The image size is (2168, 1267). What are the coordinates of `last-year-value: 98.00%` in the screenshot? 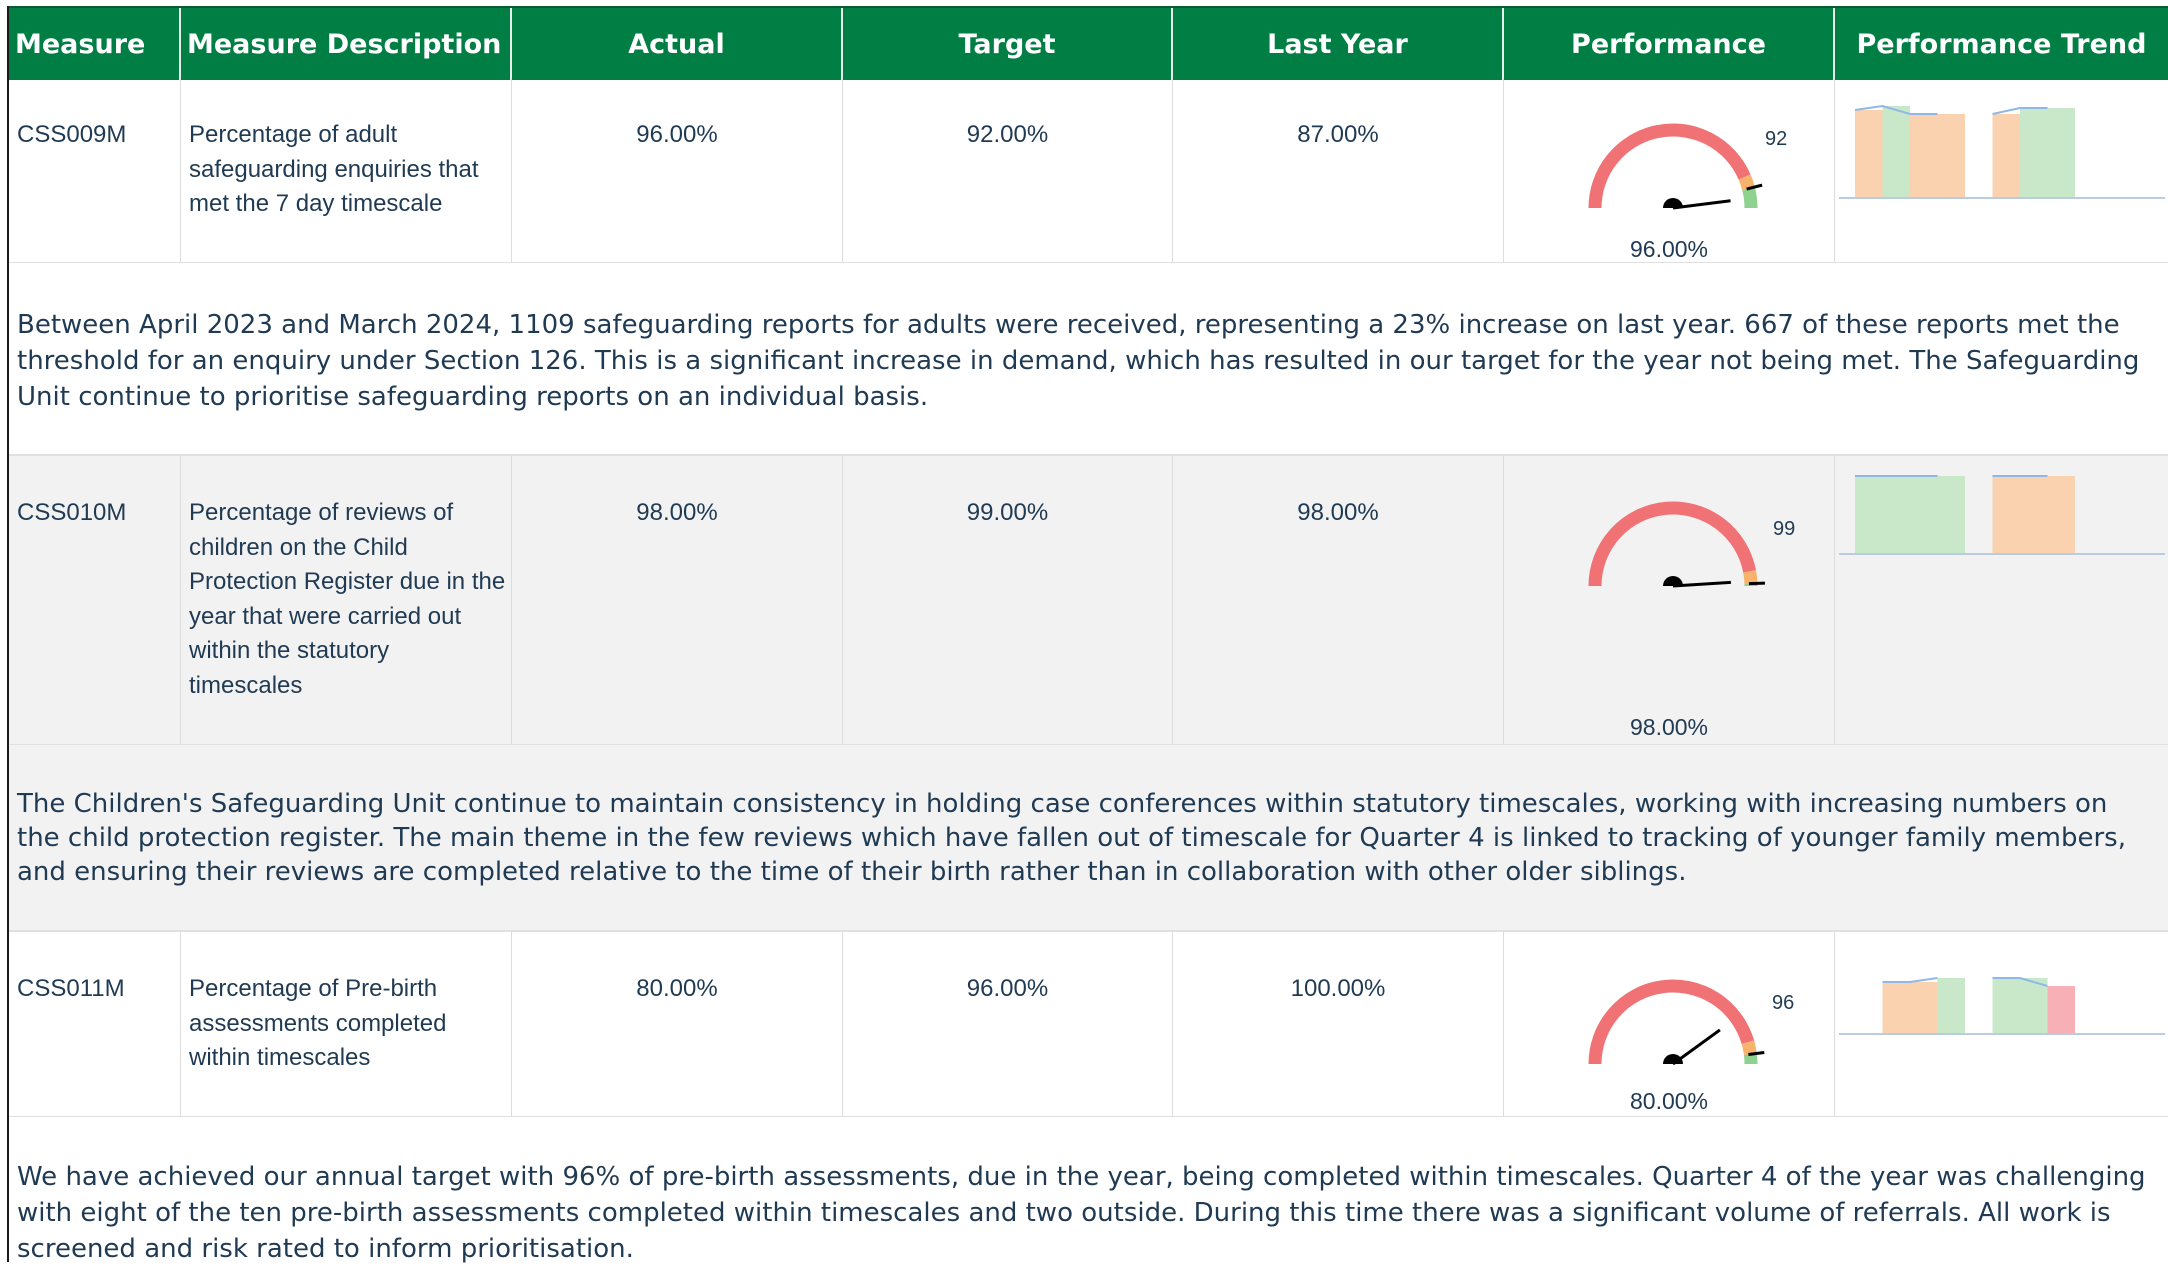 It's located at (1338, 600).